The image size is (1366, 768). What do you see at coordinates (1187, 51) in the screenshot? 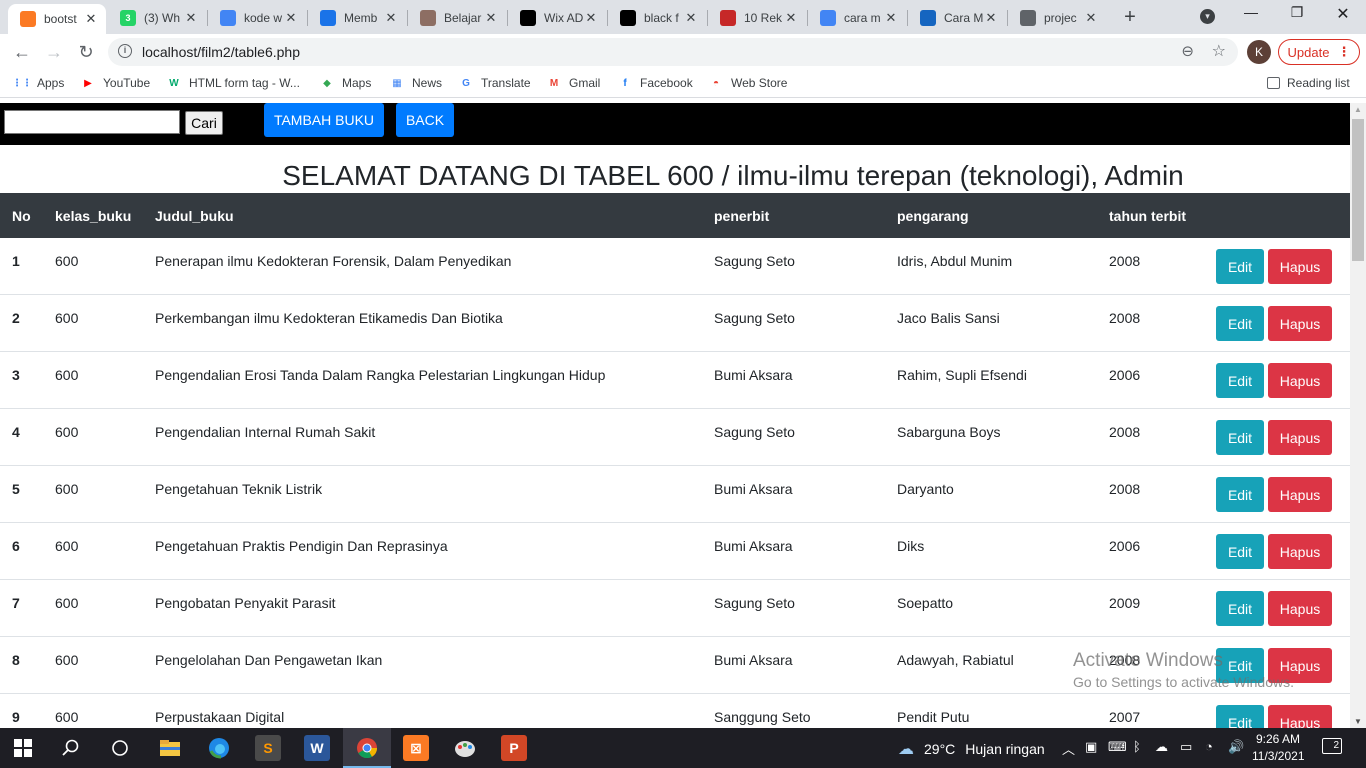
I see `zoom-icon: ⊖` at bounding box center [1187, 51].